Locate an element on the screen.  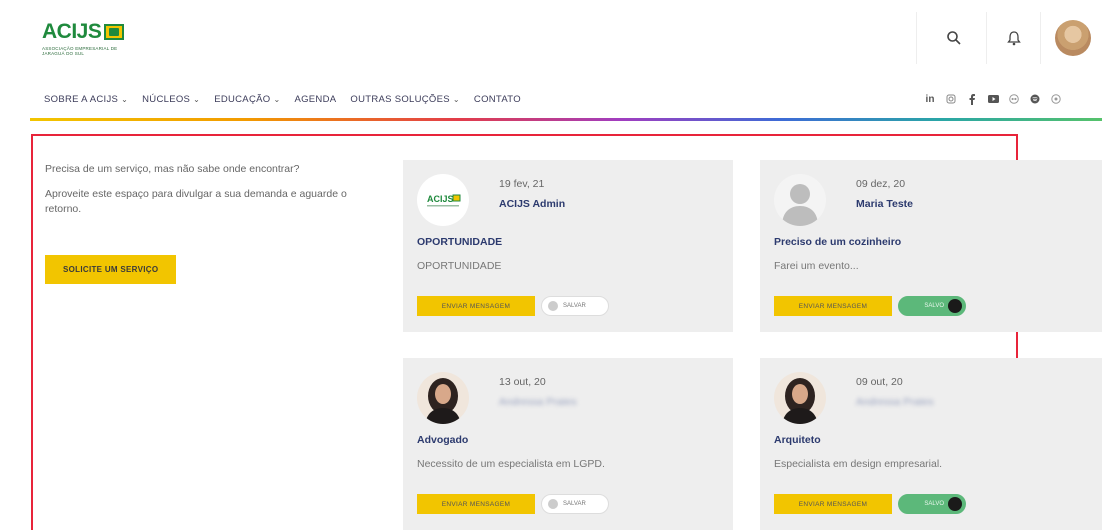
social-links: in is located at coordinates (993, 99).